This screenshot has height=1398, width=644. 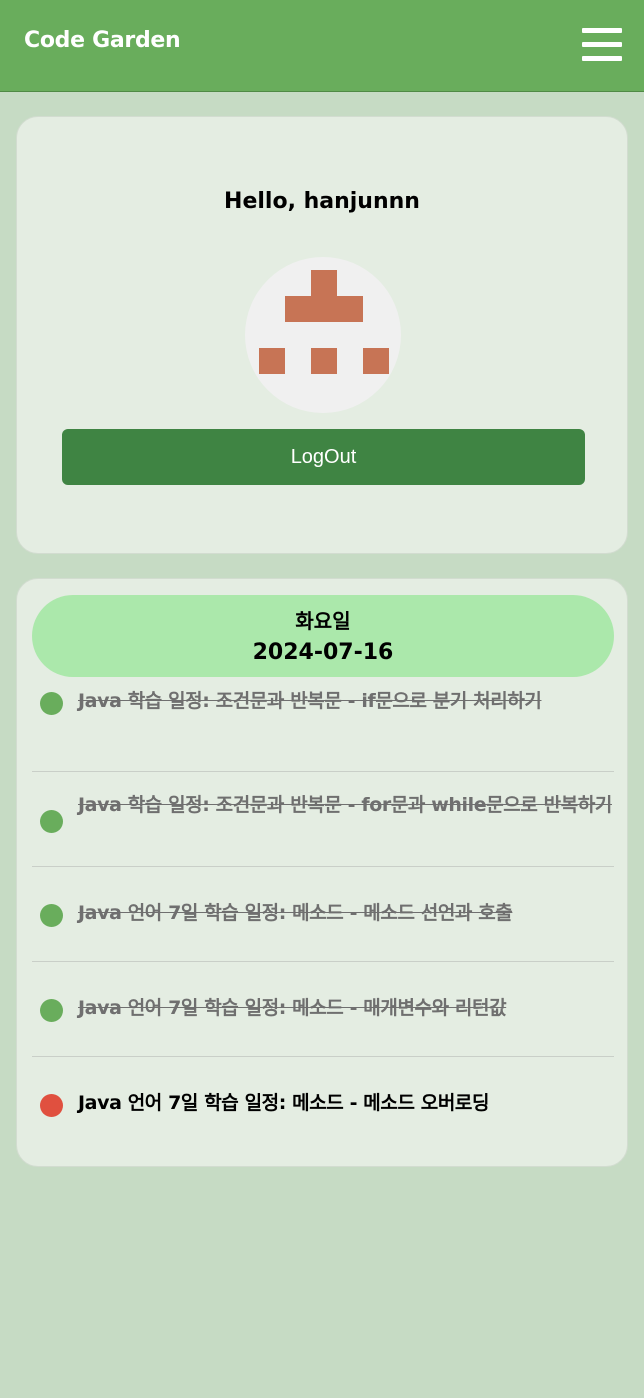 I want to click on hamburger-menu-icon, so click(x=603, y=45).